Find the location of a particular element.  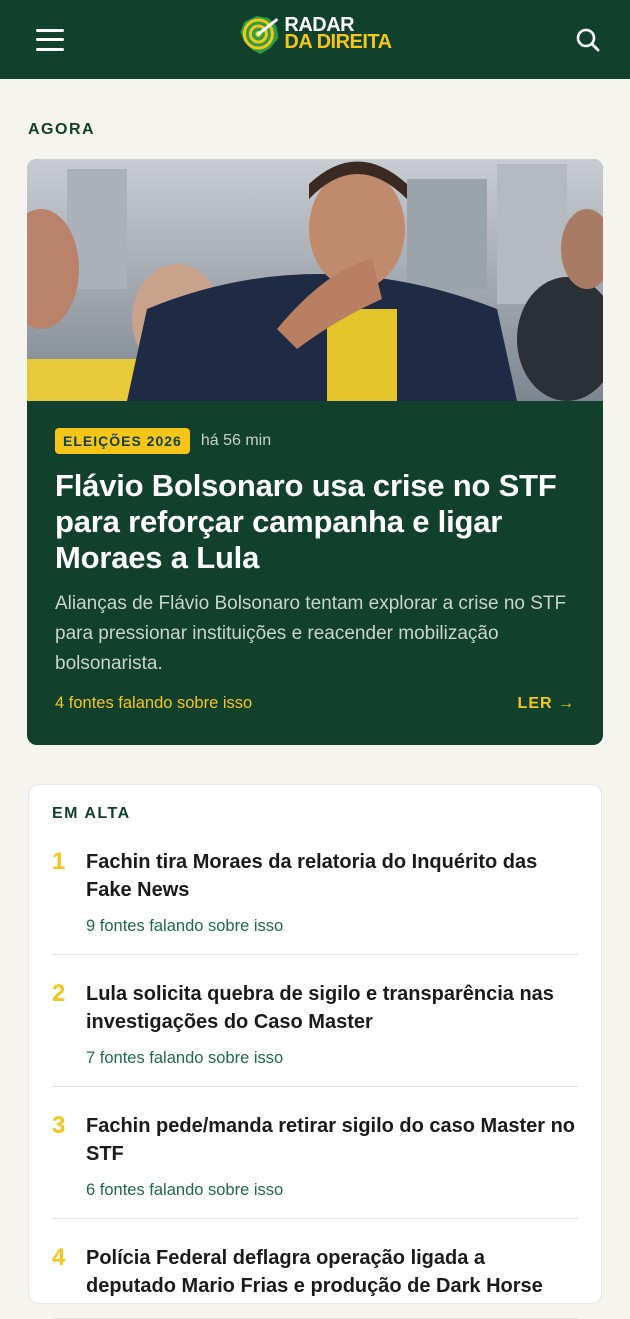

logo-wordmark: RADAR DA DIREITA is located at coordinates (338, 34).